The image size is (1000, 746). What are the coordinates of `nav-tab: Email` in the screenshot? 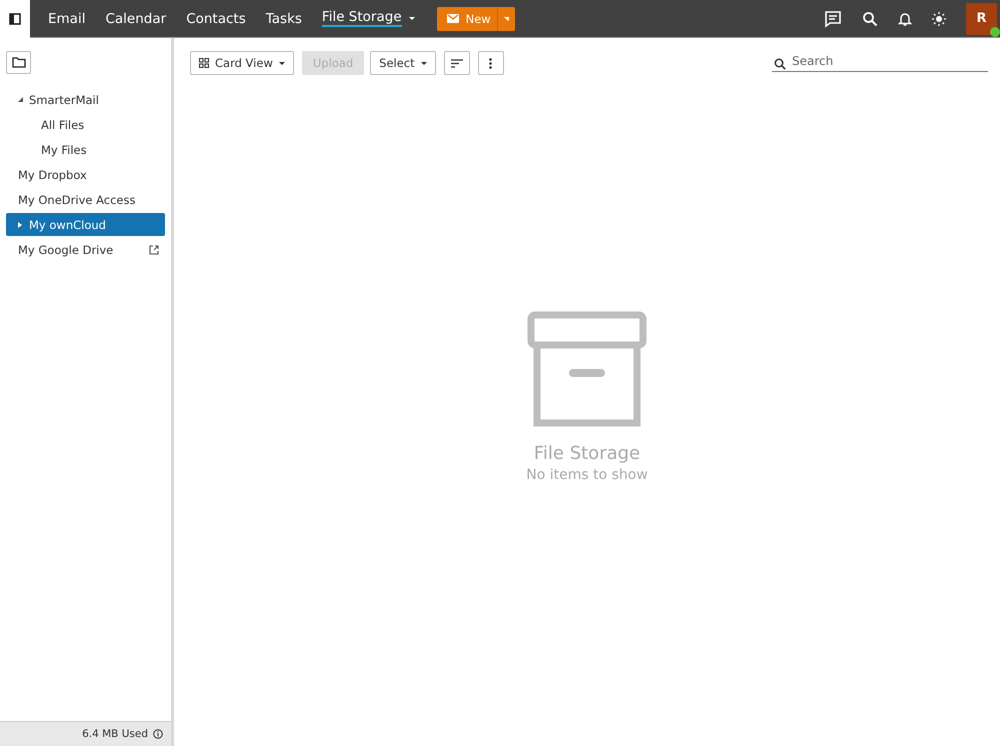 It's located at (67, 18).